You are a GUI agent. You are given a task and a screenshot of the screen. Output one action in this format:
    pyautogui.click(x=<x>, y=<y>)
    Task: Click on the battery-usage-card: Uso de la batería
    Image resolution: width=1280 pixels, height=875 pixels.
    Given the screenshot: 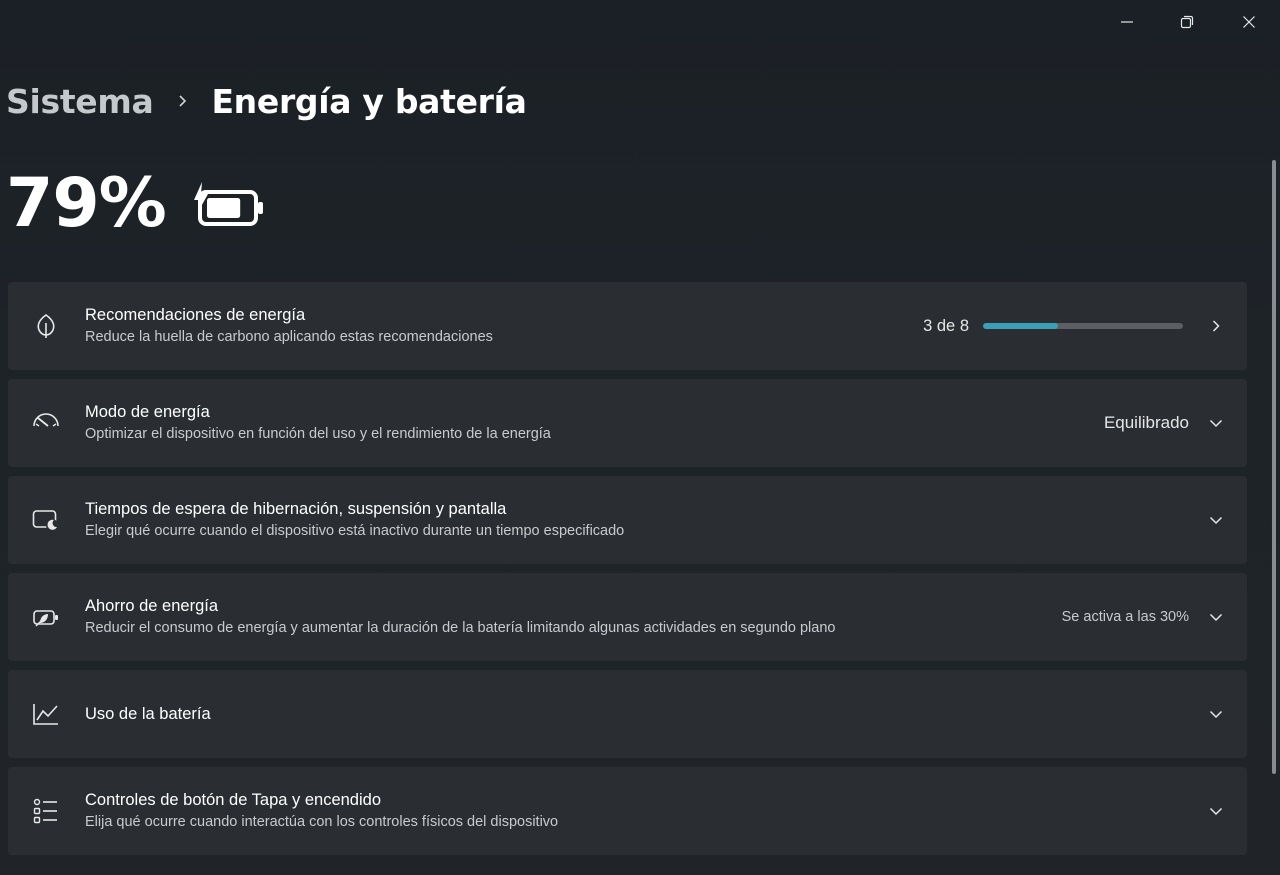 What is the action you would take?
    pyautogui.click(x=627, y=714)
    